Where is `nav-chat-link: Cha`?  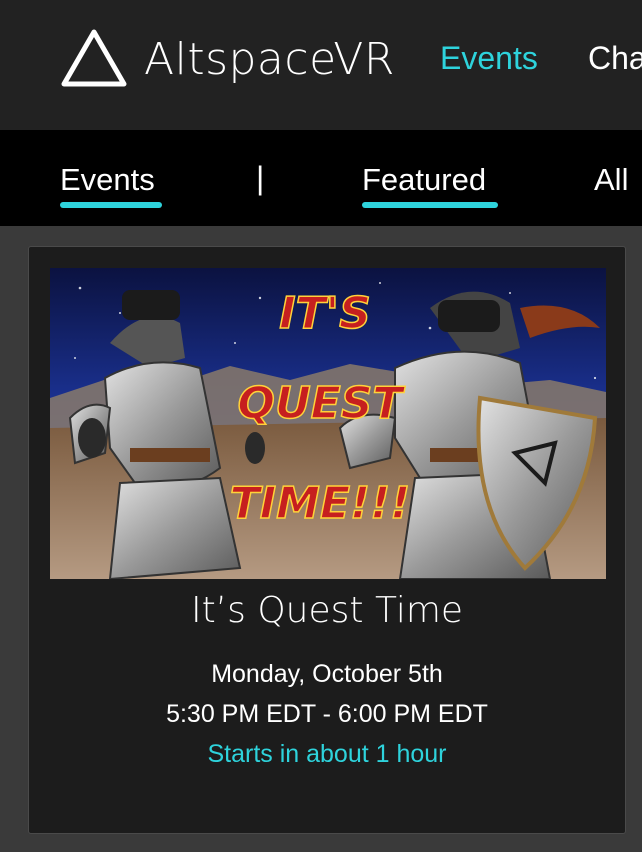
nav-chat-link: Cha is located at coordinates (615, 58).